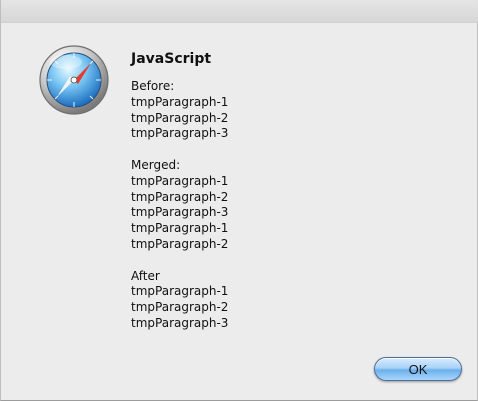 This screenshot has width=478, height=401. What do you see at coordinates (171, 59) in the screenshot?
I see `dialog-title: JavaScript` at bounding box center [171, 59].